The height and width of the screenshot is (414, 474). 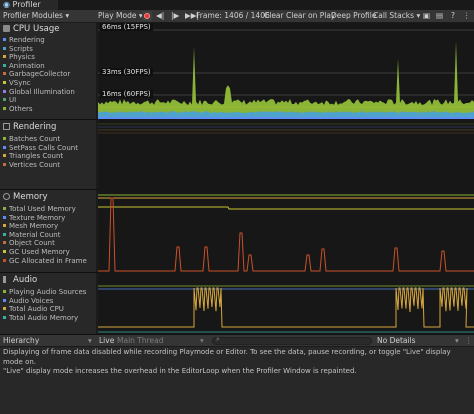 What do you see at coordinates (48, 40) in the screenshot?
I see `legend-item: Rendering` at bounding box center [48, 40].